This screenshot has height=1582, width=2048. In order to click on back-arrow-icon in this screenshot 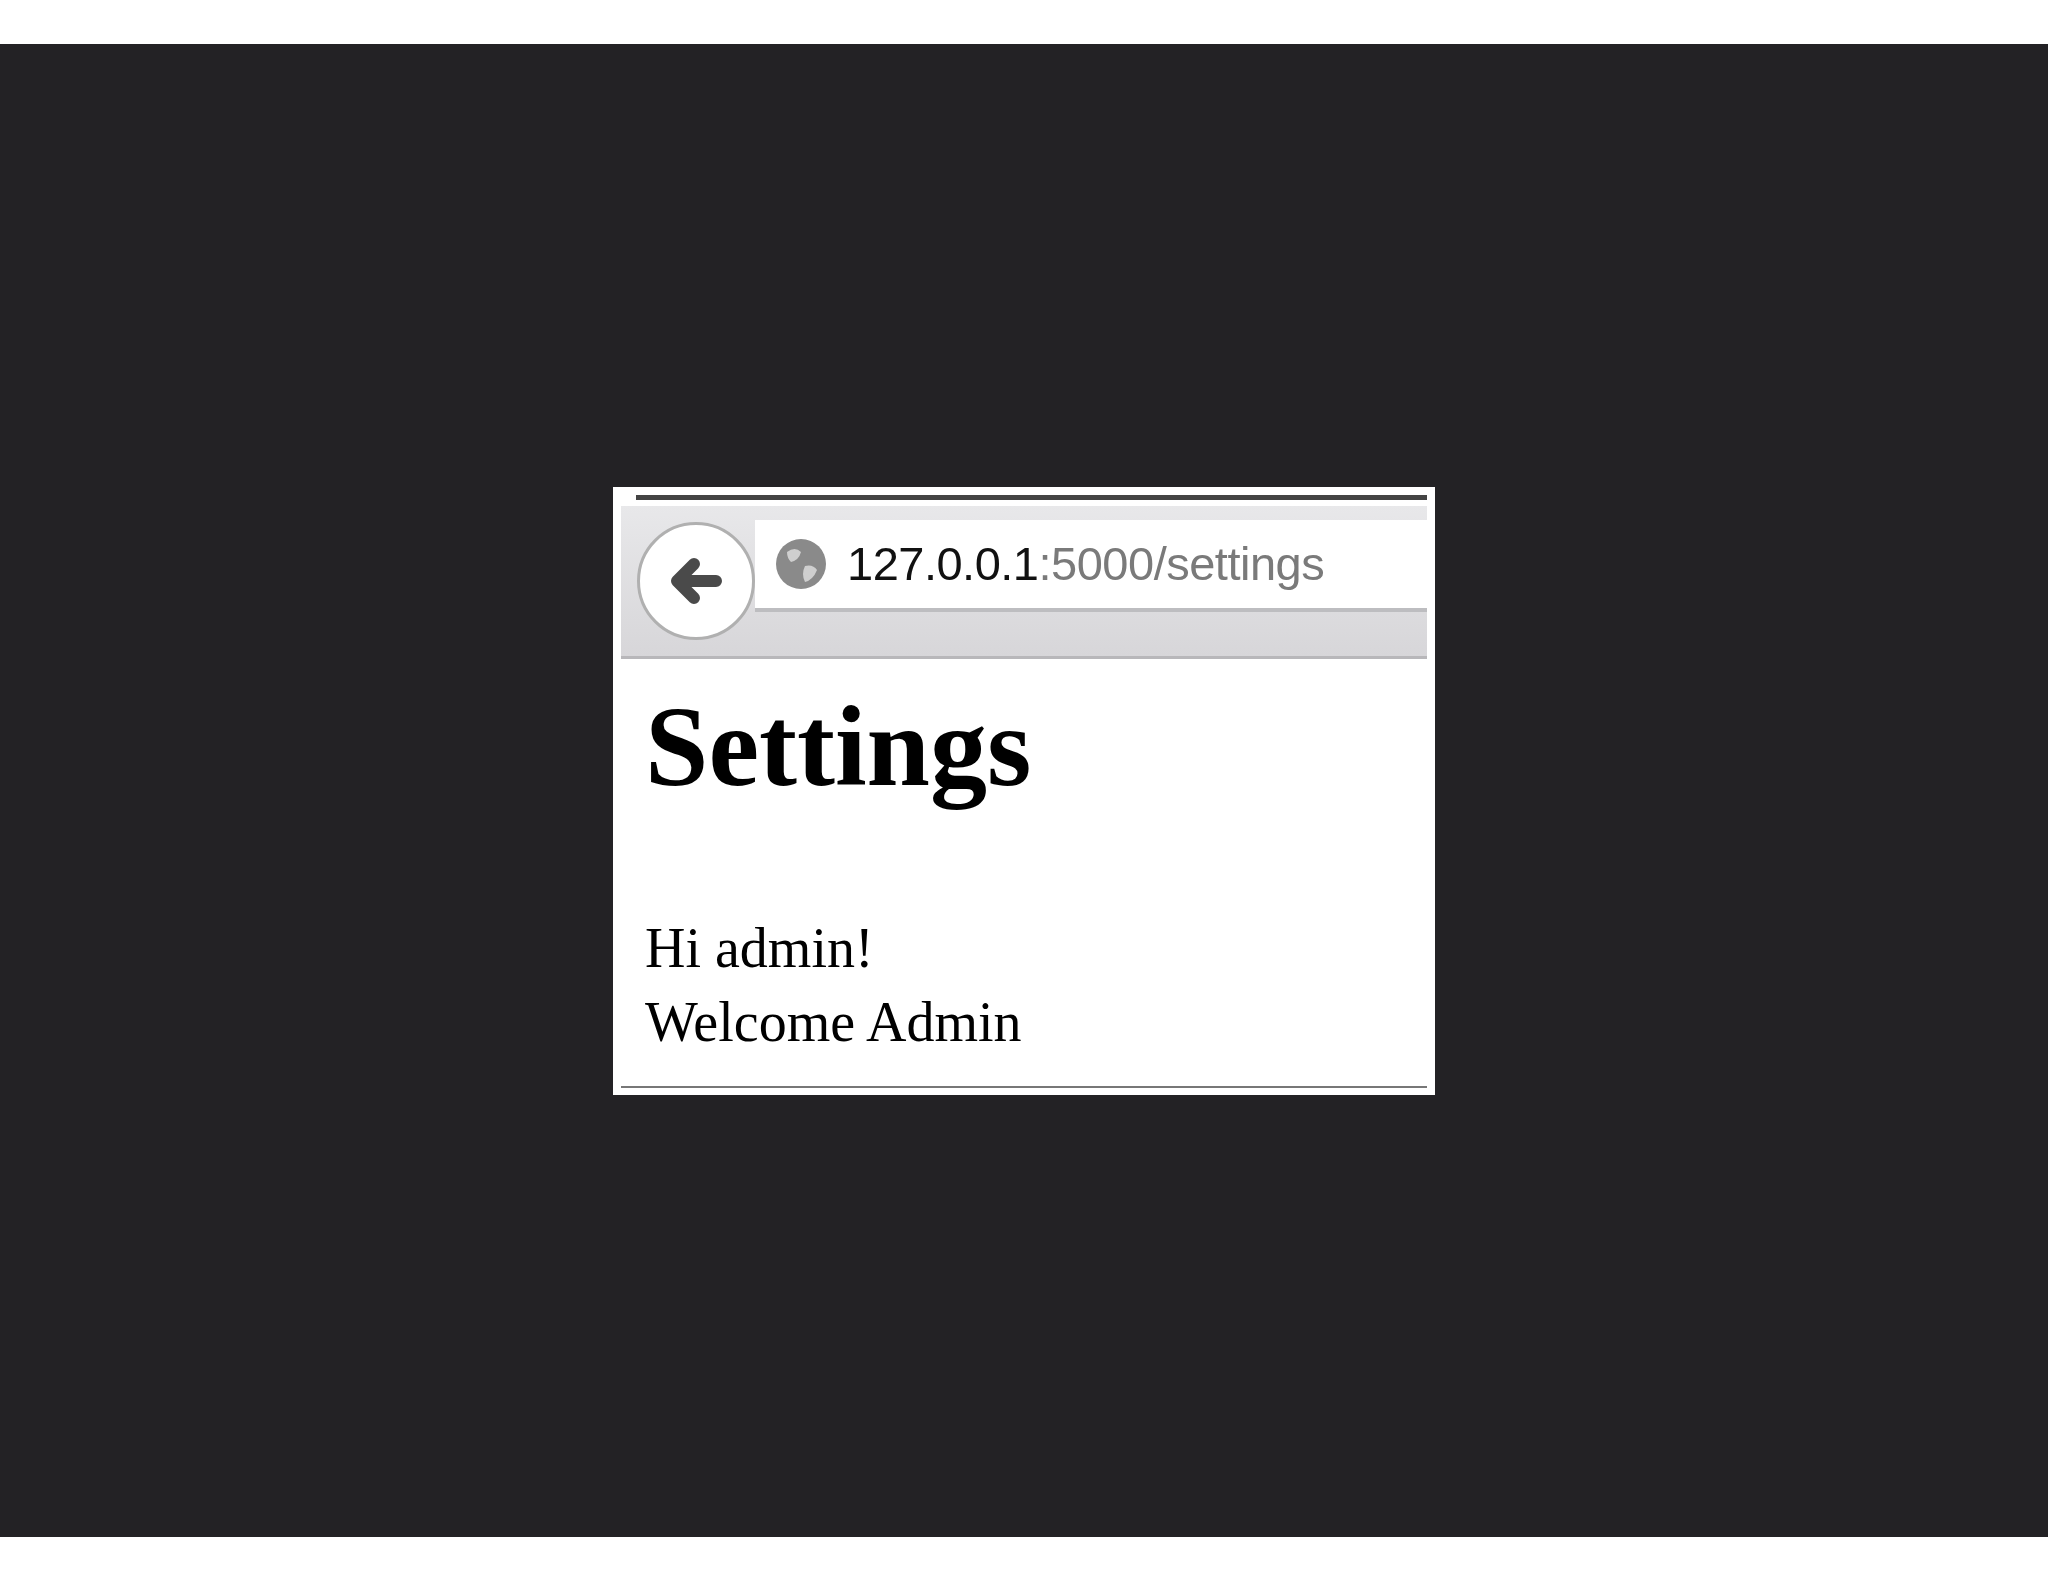, I will do `click(696, 580)`.